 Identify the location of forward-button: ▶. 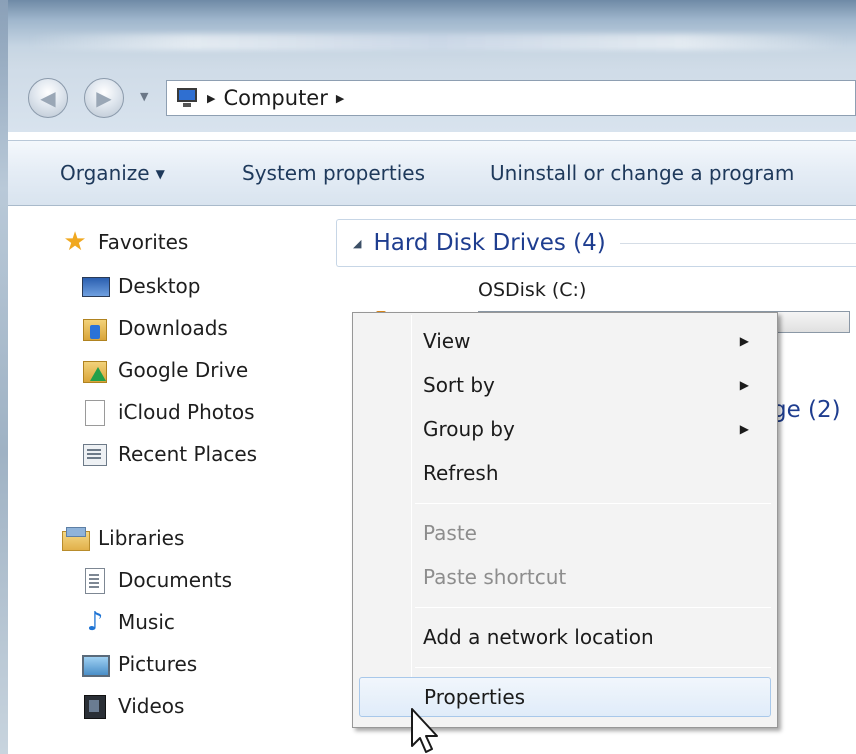
(104, 98).